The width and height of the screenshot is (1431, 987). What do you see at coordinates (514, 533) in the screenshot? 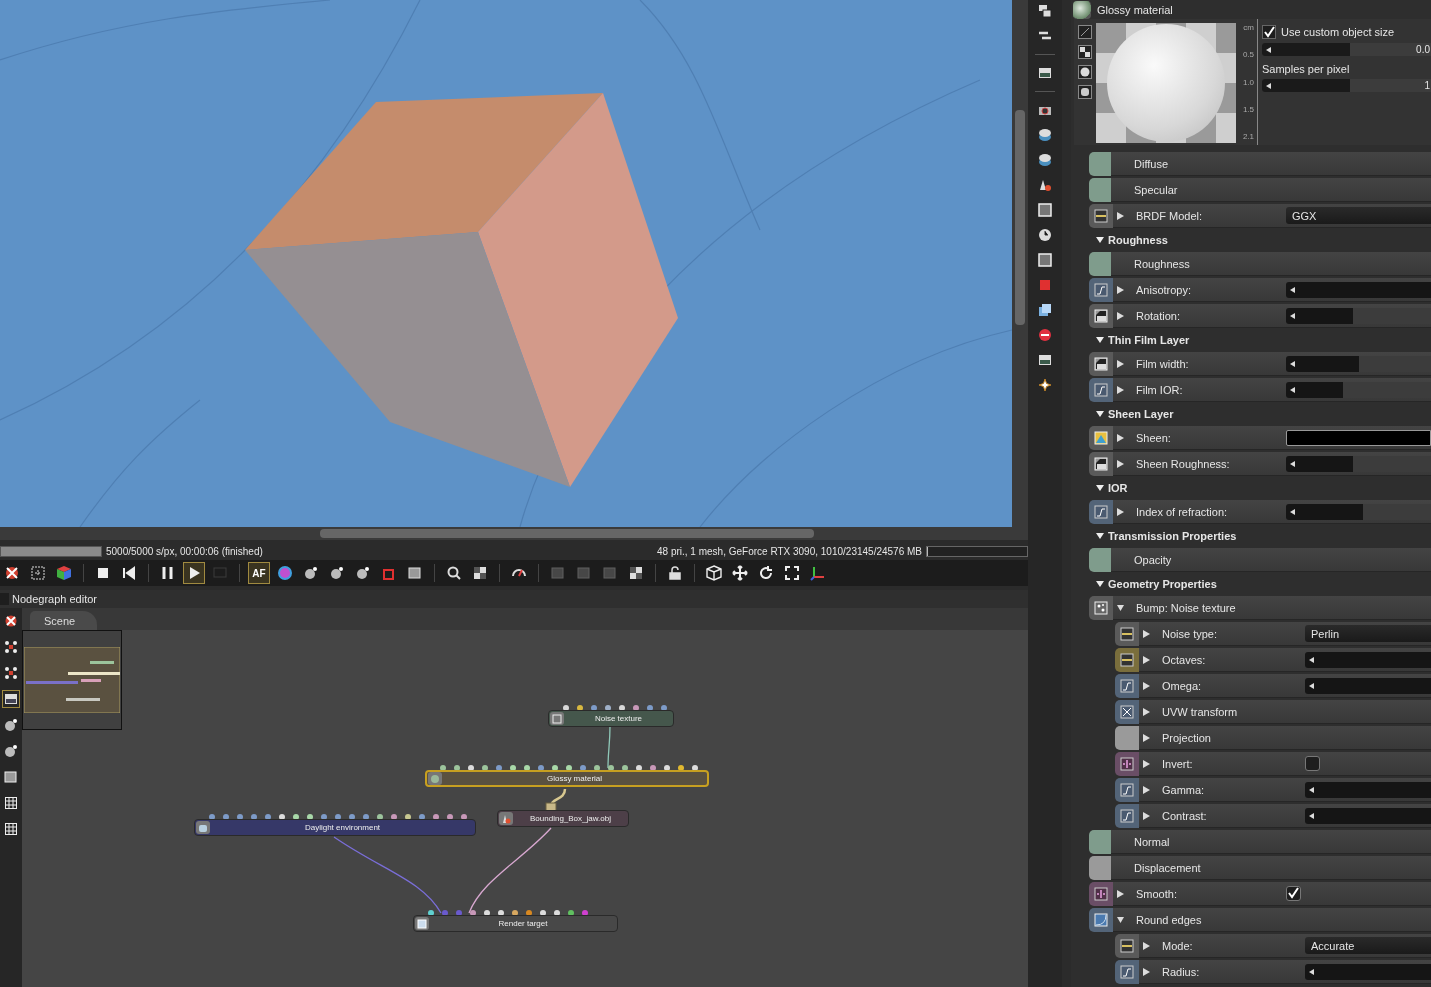
I see `horizontal-scrollbar` at bounding box center [514, 533].